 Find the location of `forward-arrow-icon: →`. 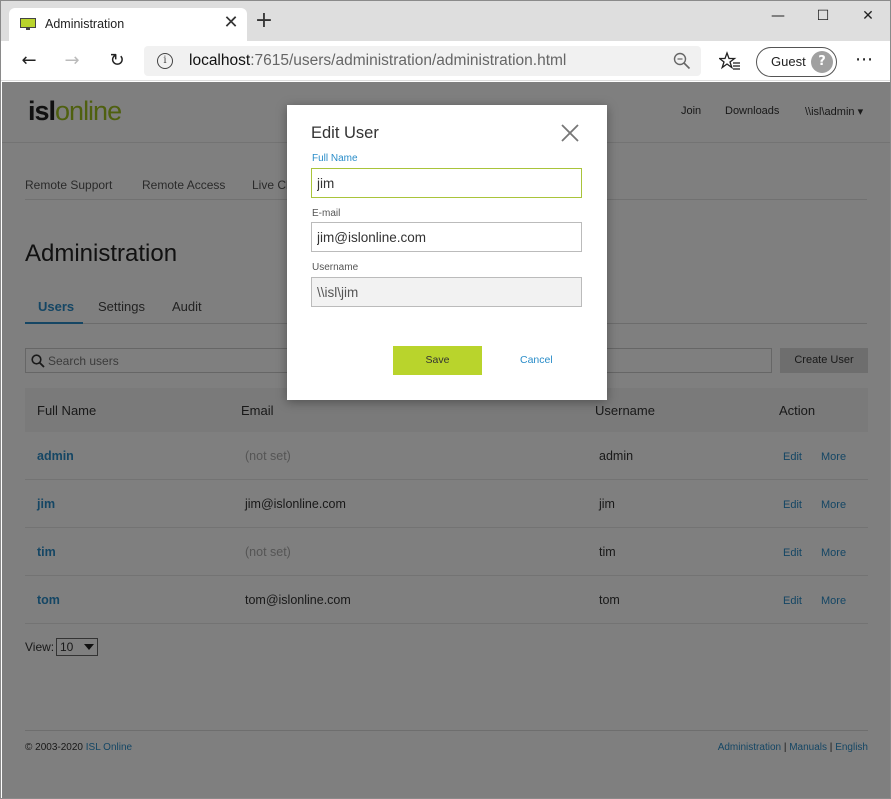

forward-arrow-icon: → is located at coordinates (72, 61).